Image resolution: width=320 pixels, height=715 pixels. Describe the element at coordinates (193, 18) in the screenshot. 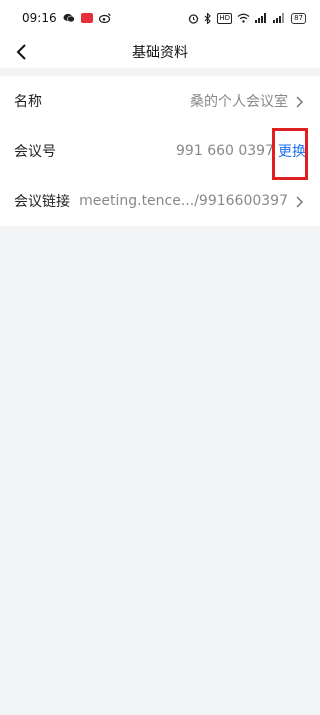

I see `alarm-icon` at that location.